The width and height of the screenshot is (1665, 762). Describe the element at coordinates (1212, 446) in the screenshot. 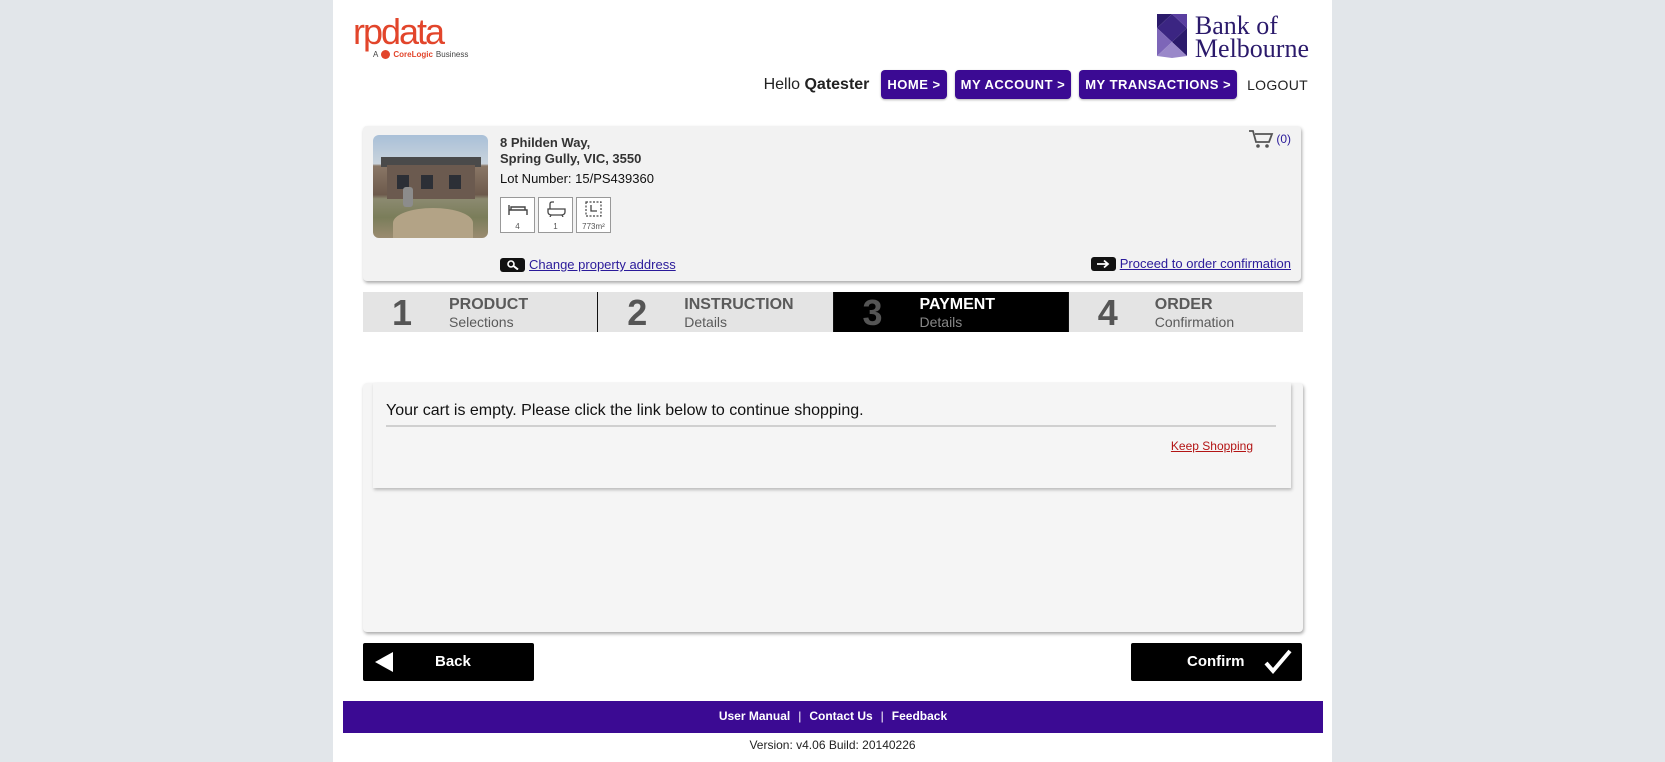

I see `keep-shopping-link: Keep Shopping` at that location.